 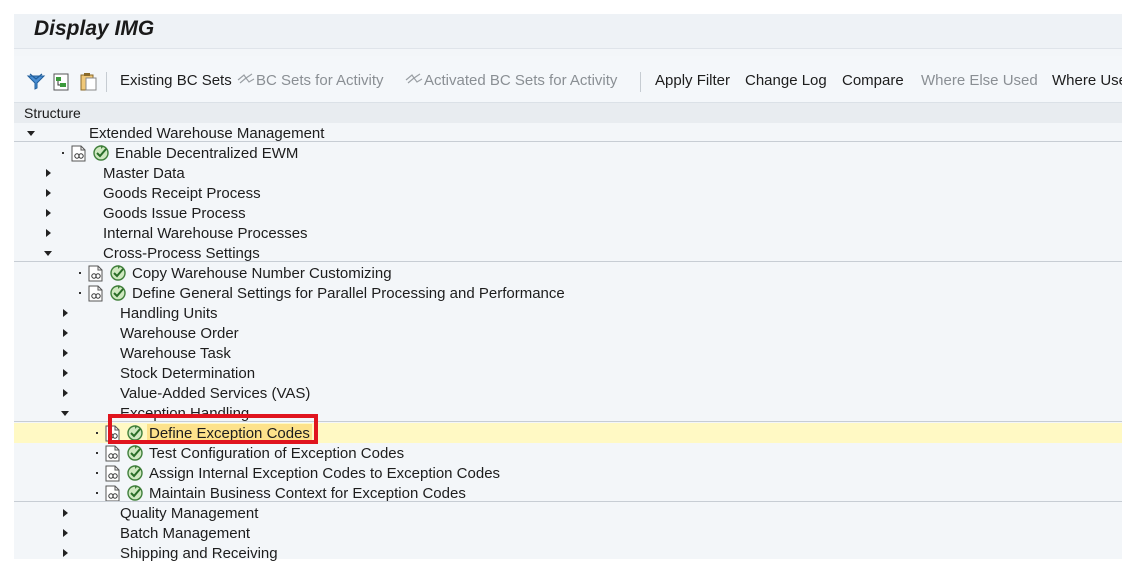 What do you see at coordinates (88, 82) in the screenshot?
I see `clipboard-icon` at bounding box center [88, 82].